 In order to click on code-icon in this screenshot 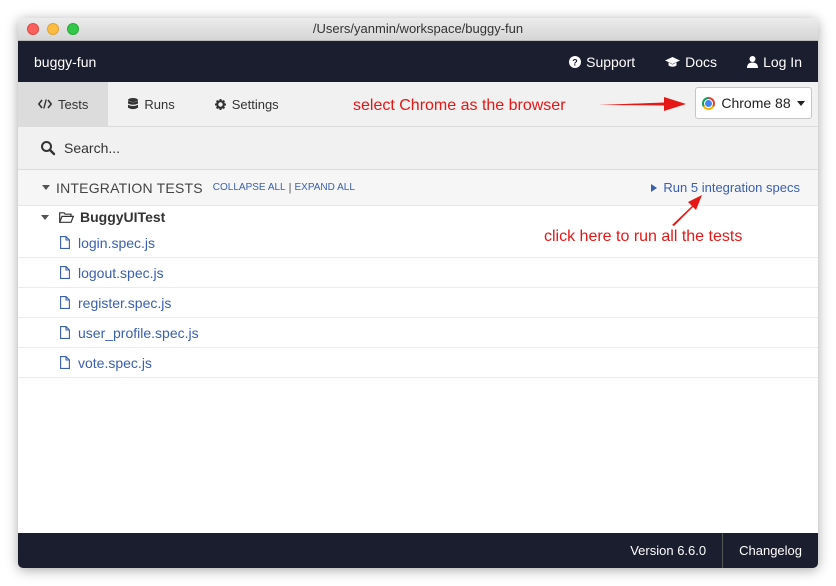, I will do `click(45, 104)`.